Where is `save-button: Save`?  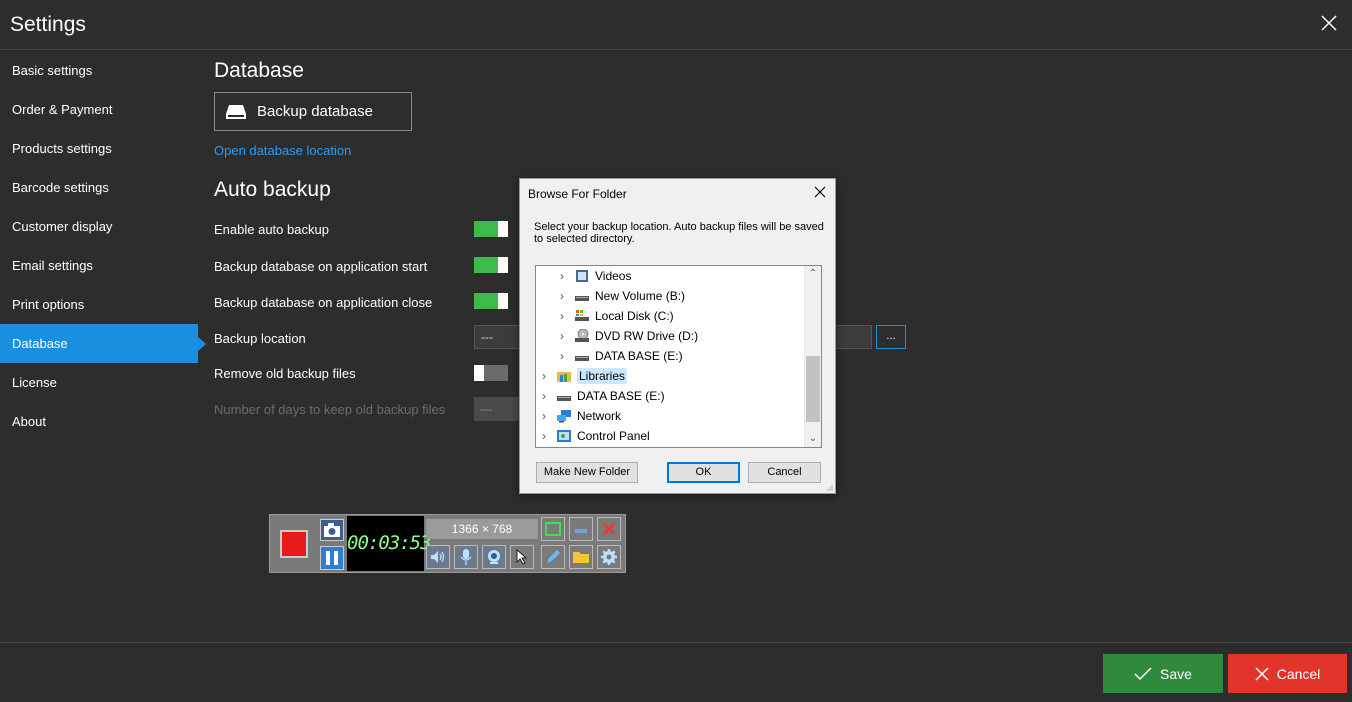
save-button: Save is located at coordinates (1163, 673).